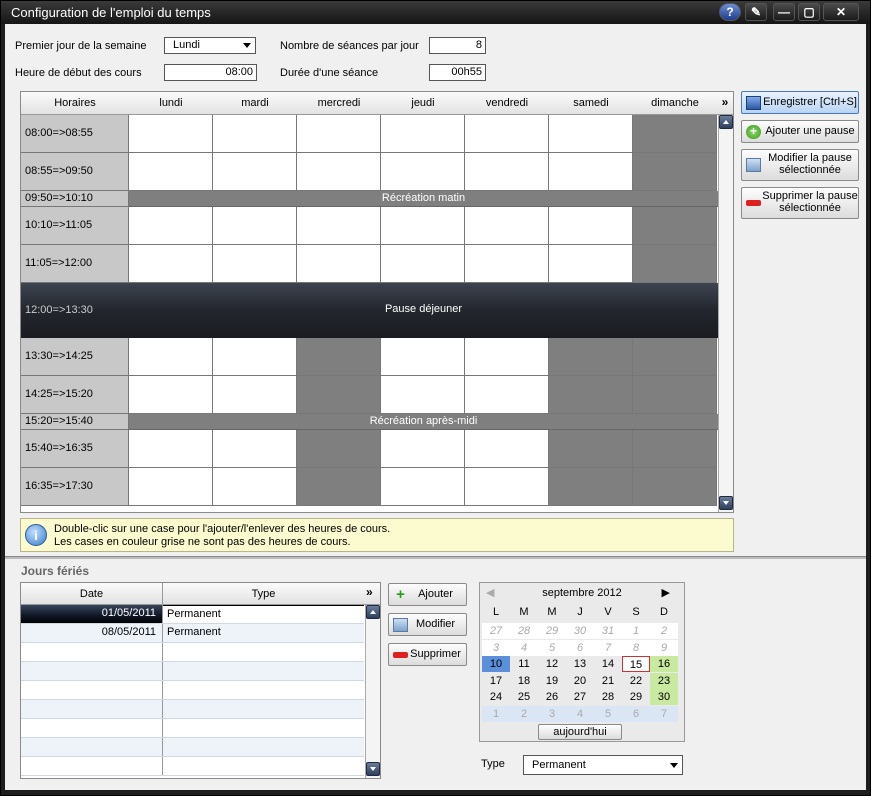 The width and height of the screenshot is (871, 796). I want to click on scroll-up-icon, so click(726, 122).